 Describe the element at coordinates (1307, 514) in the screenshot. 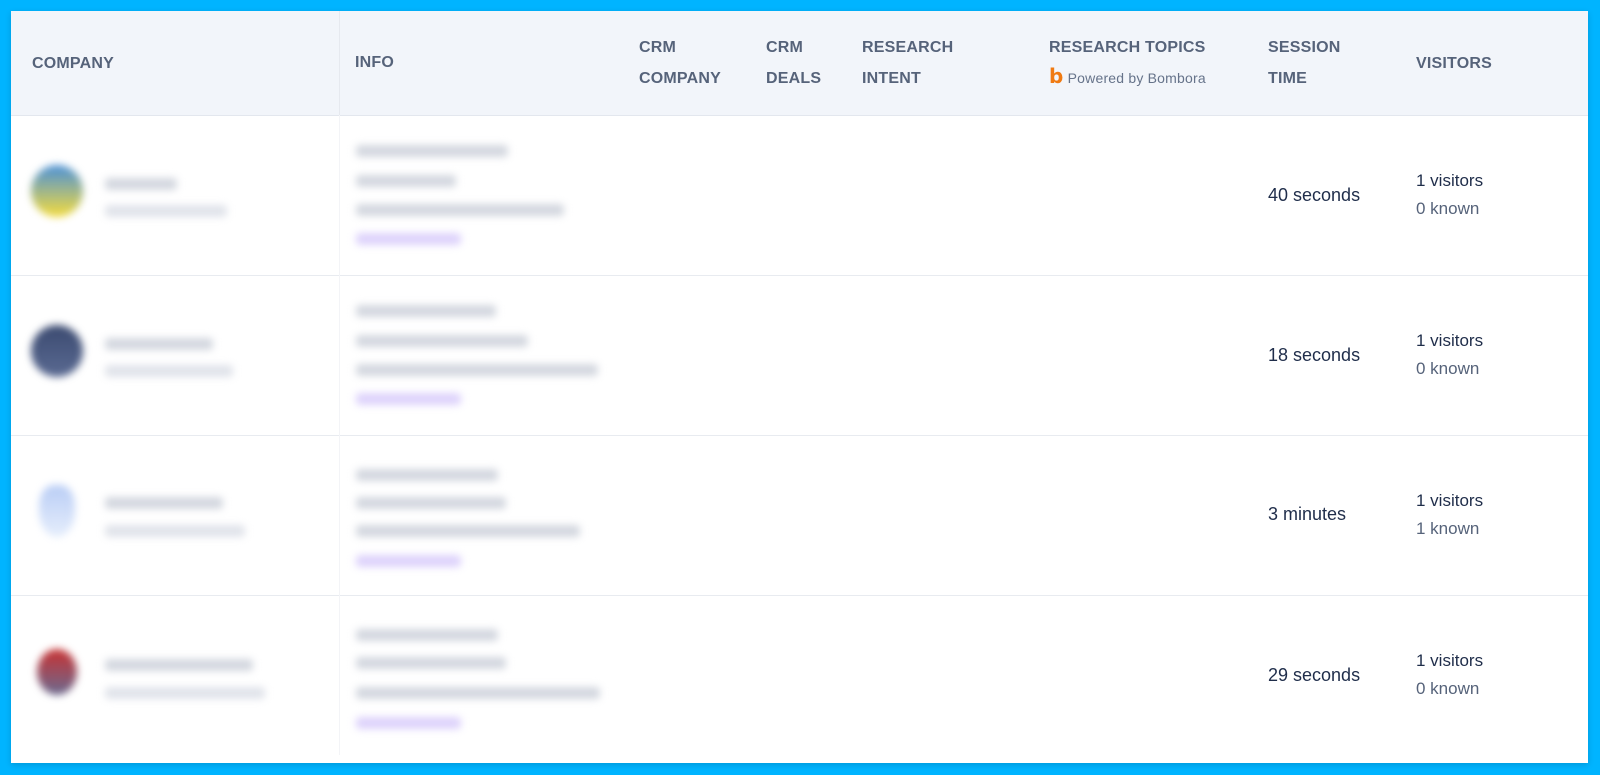

I see `session-time: 3 minutes` at that location.